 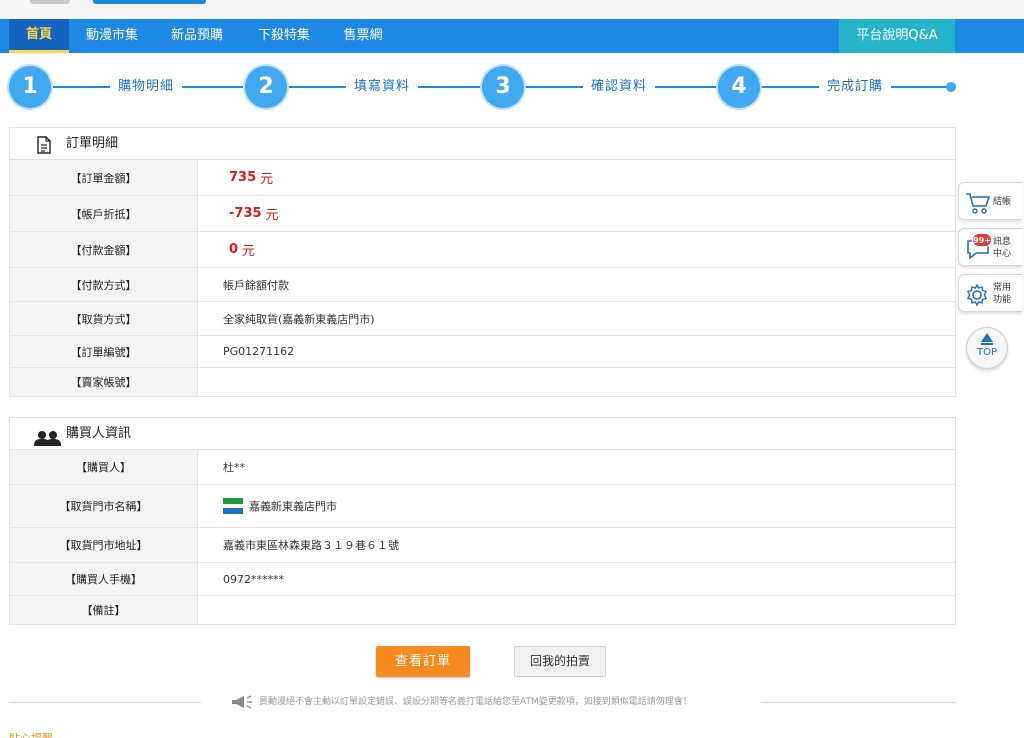 What do you see at coordinates (104, 610) in the screenshot?
I see `buyer-row-key: 【備註】` at bounding box center [104, 610].